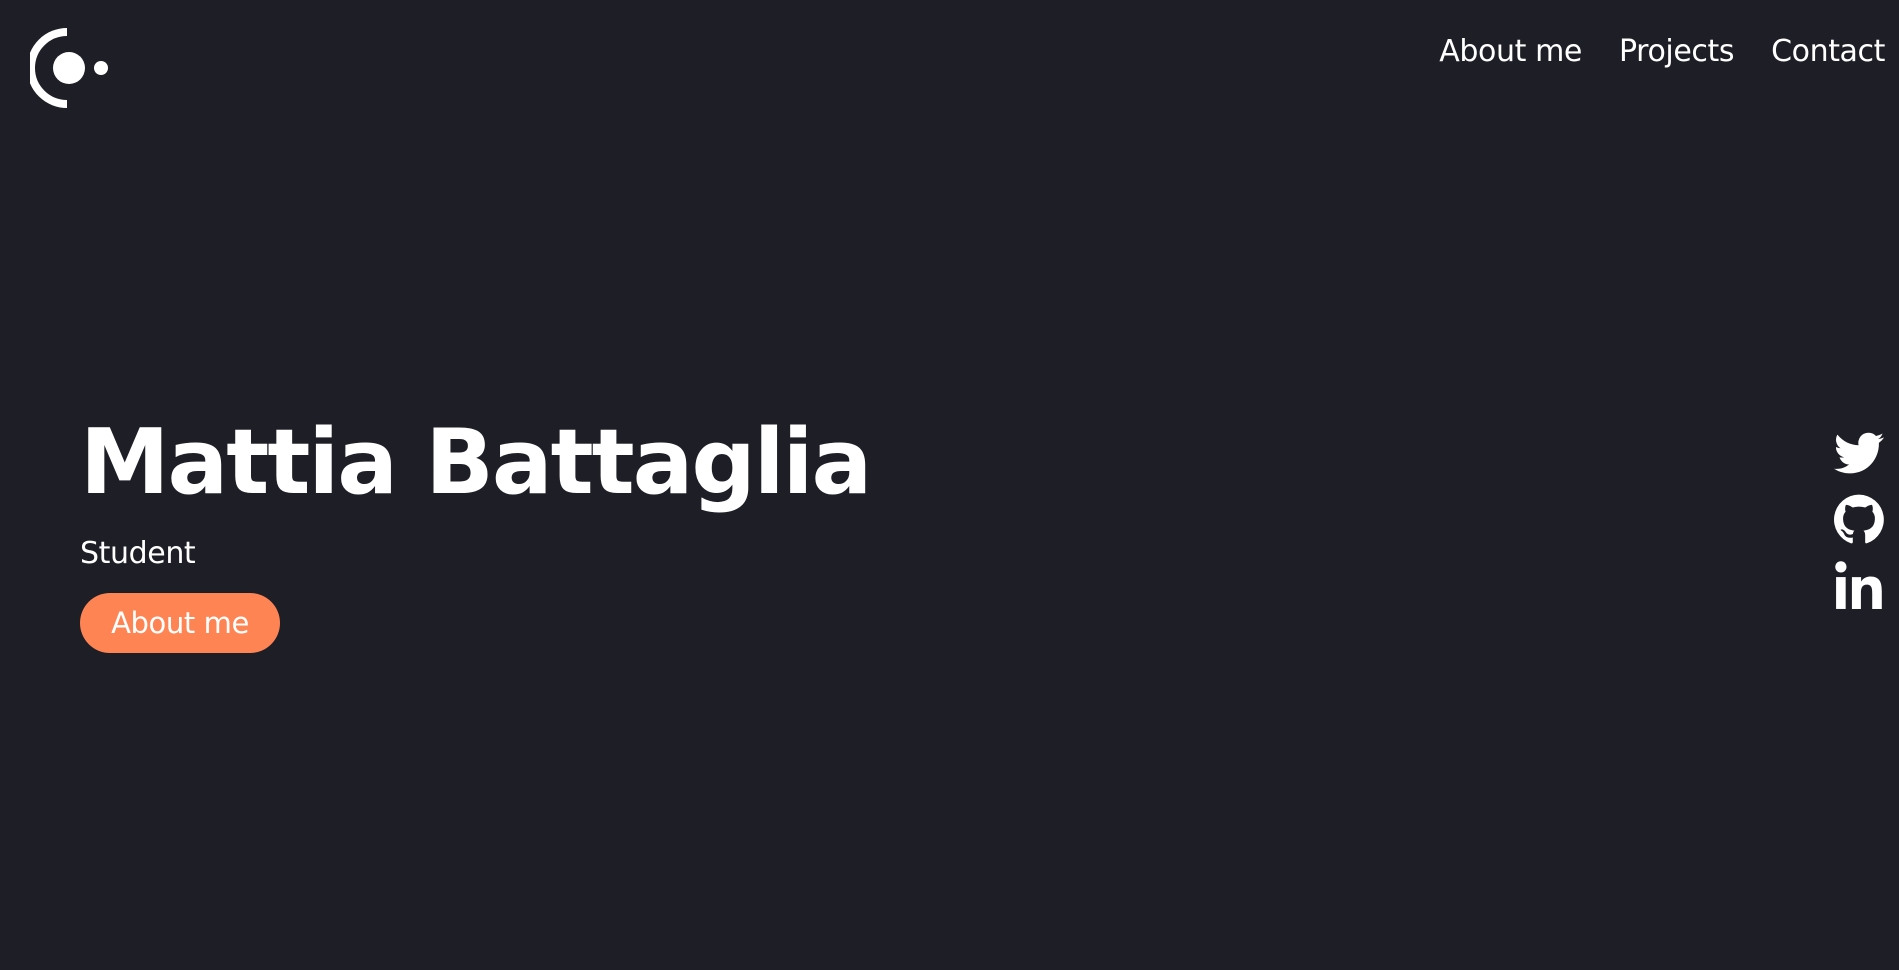  I want to click on linkedin-link, so click(1859, 585).